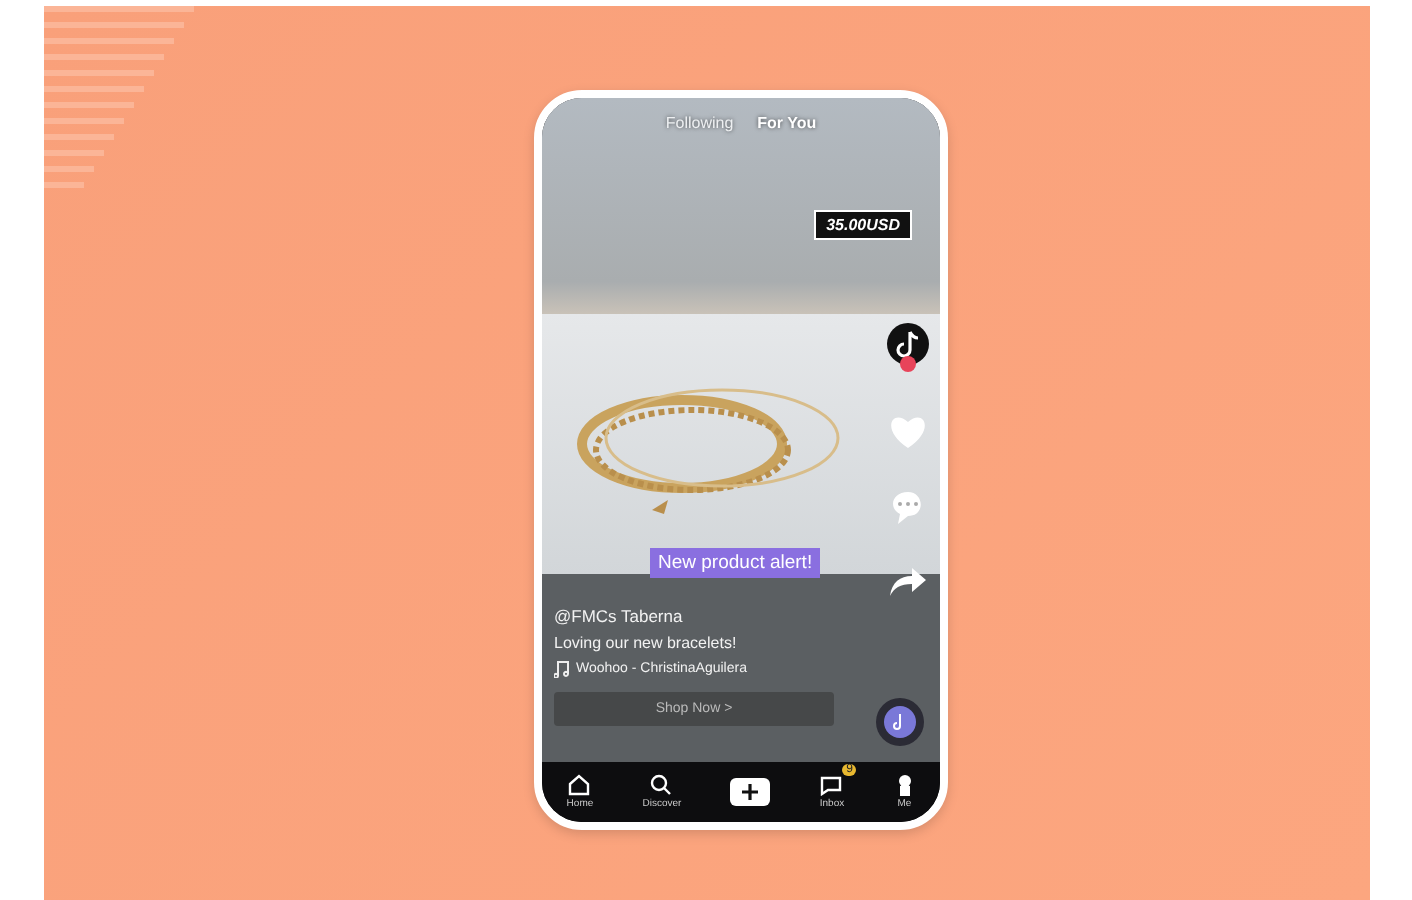 Image resolution: width=1412 pixels, height=900 pixels. Describe the element at coordinates (863, 225) in the screenshot. I see `price-tag: 35.00USD` at that location.